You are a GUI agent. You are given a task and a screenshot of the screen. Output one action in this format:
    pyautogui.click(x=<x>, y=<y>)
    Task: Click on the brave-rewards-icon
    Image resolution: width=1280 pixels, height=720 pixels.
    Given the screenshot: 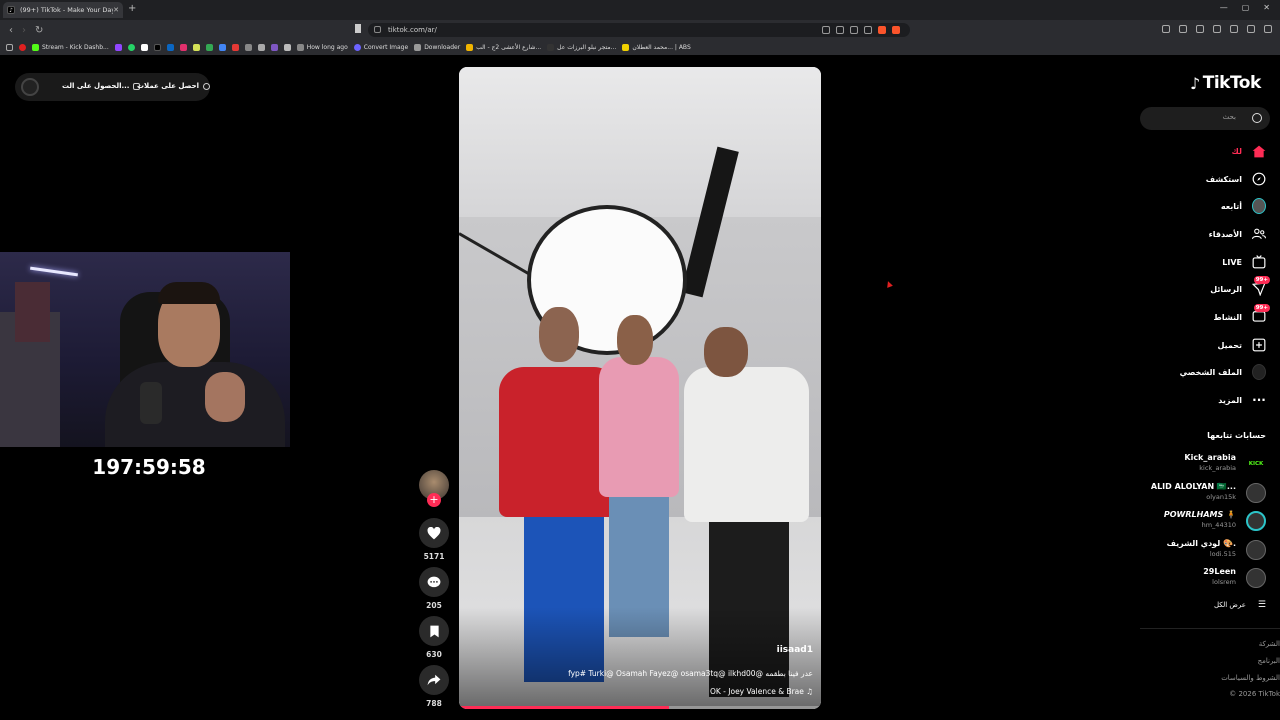 What is the action you would take?
    pyautogui.click(x=896, y=30)
    